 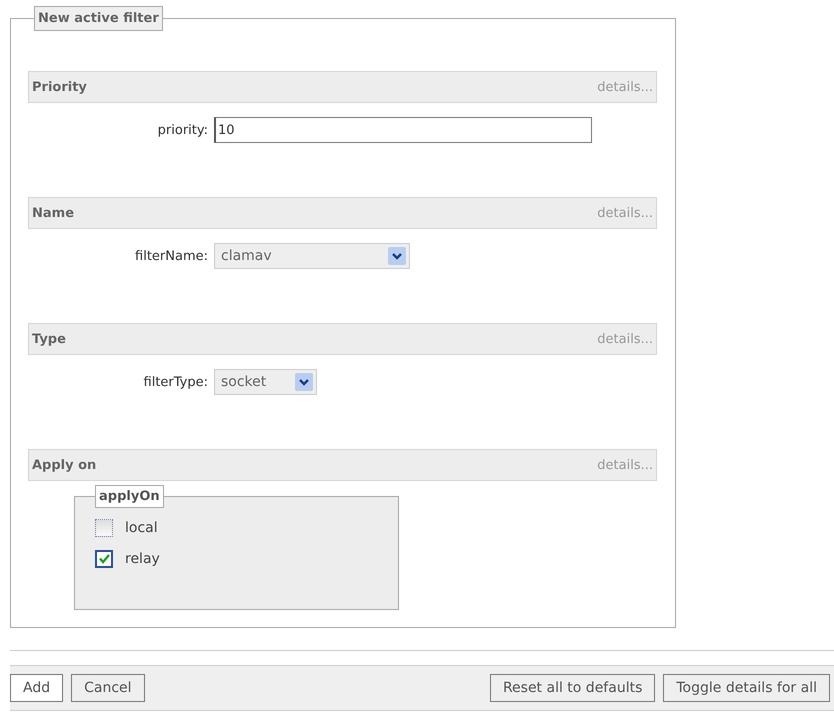 I want to click on field-label: filterType:, so click(x=175, y=382).